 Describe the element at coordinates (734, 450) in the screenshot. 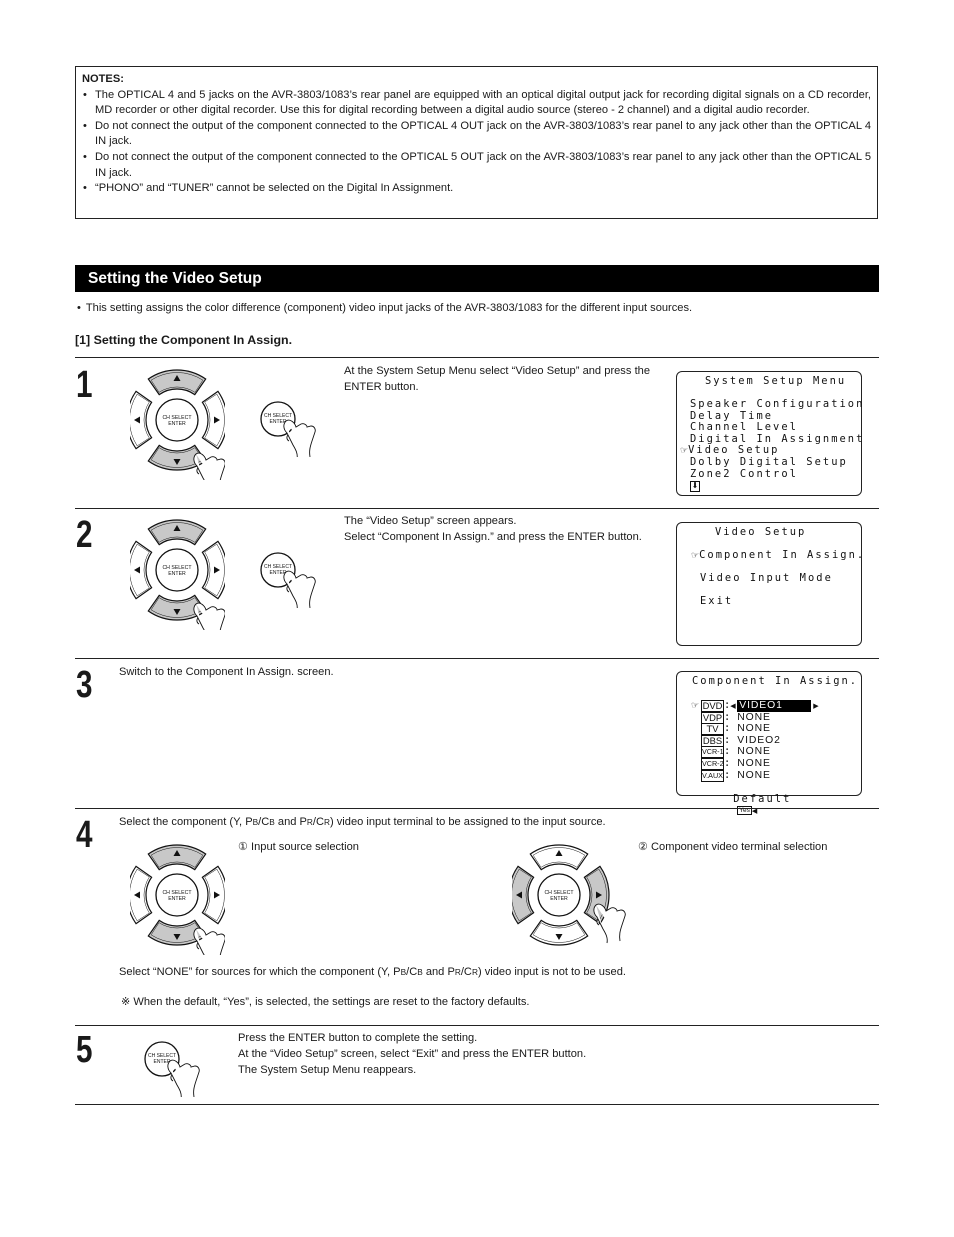

I see `osd-menu-item-label: Video Setup` at that location.